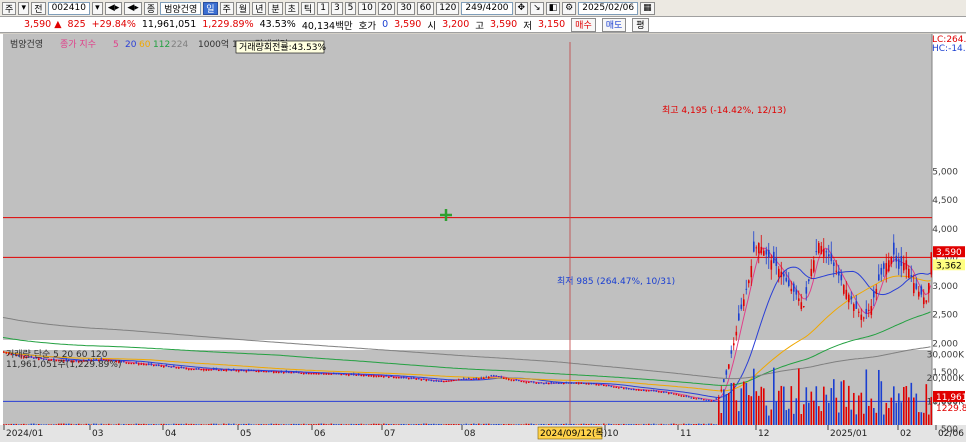 Image resolution: width=966 pixels, height=442 pixels. I want to click on toolbar-item-15: 틱, so click(308, 8).